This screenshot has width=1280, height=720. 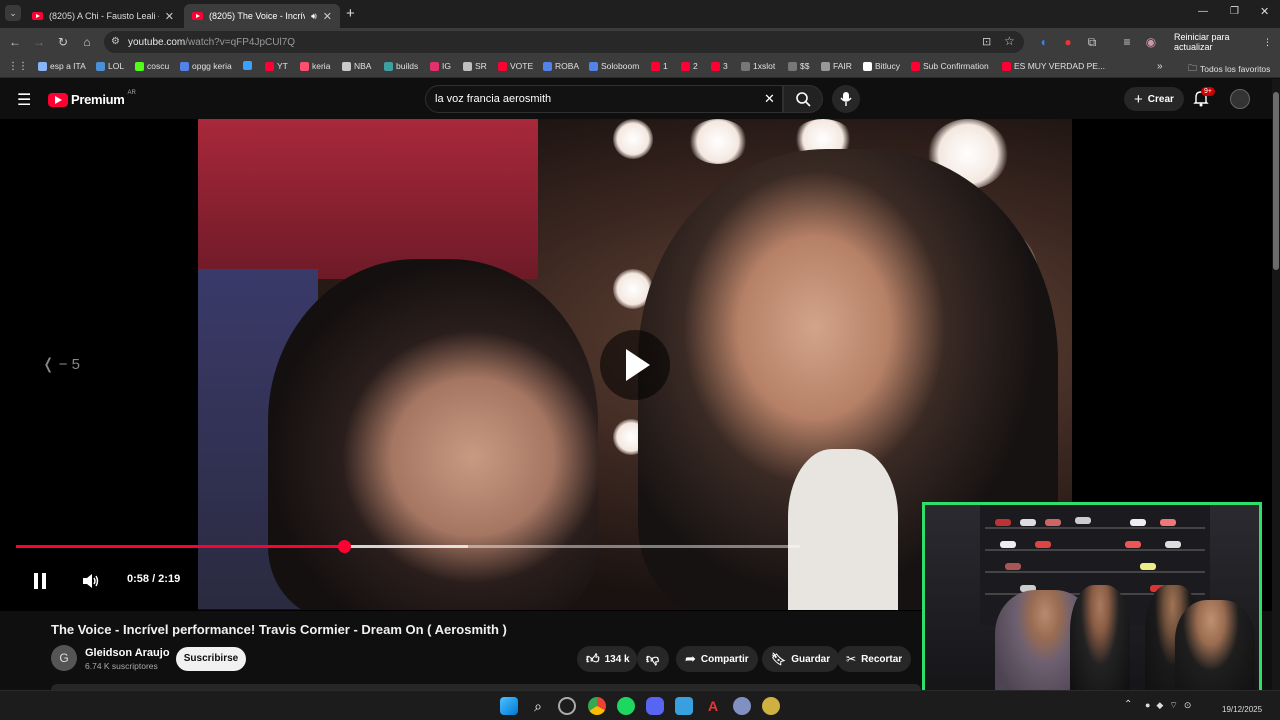 I want to click on scrollbar-thumb, so click(x=1276, y=181).